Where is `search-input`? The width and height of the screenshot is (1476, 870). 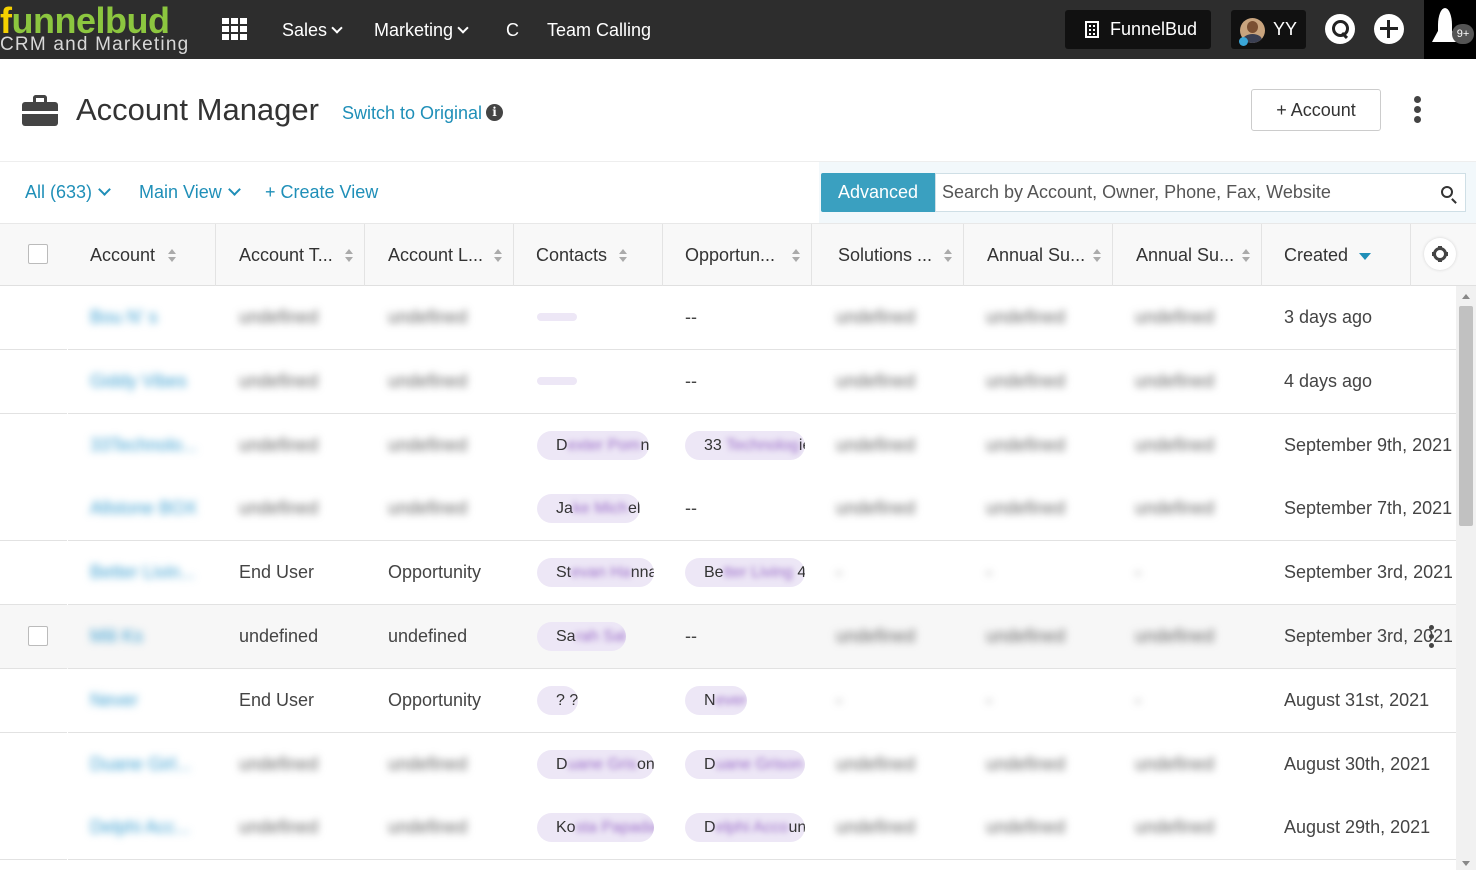
search-input is located at coordinates (1182, 192).